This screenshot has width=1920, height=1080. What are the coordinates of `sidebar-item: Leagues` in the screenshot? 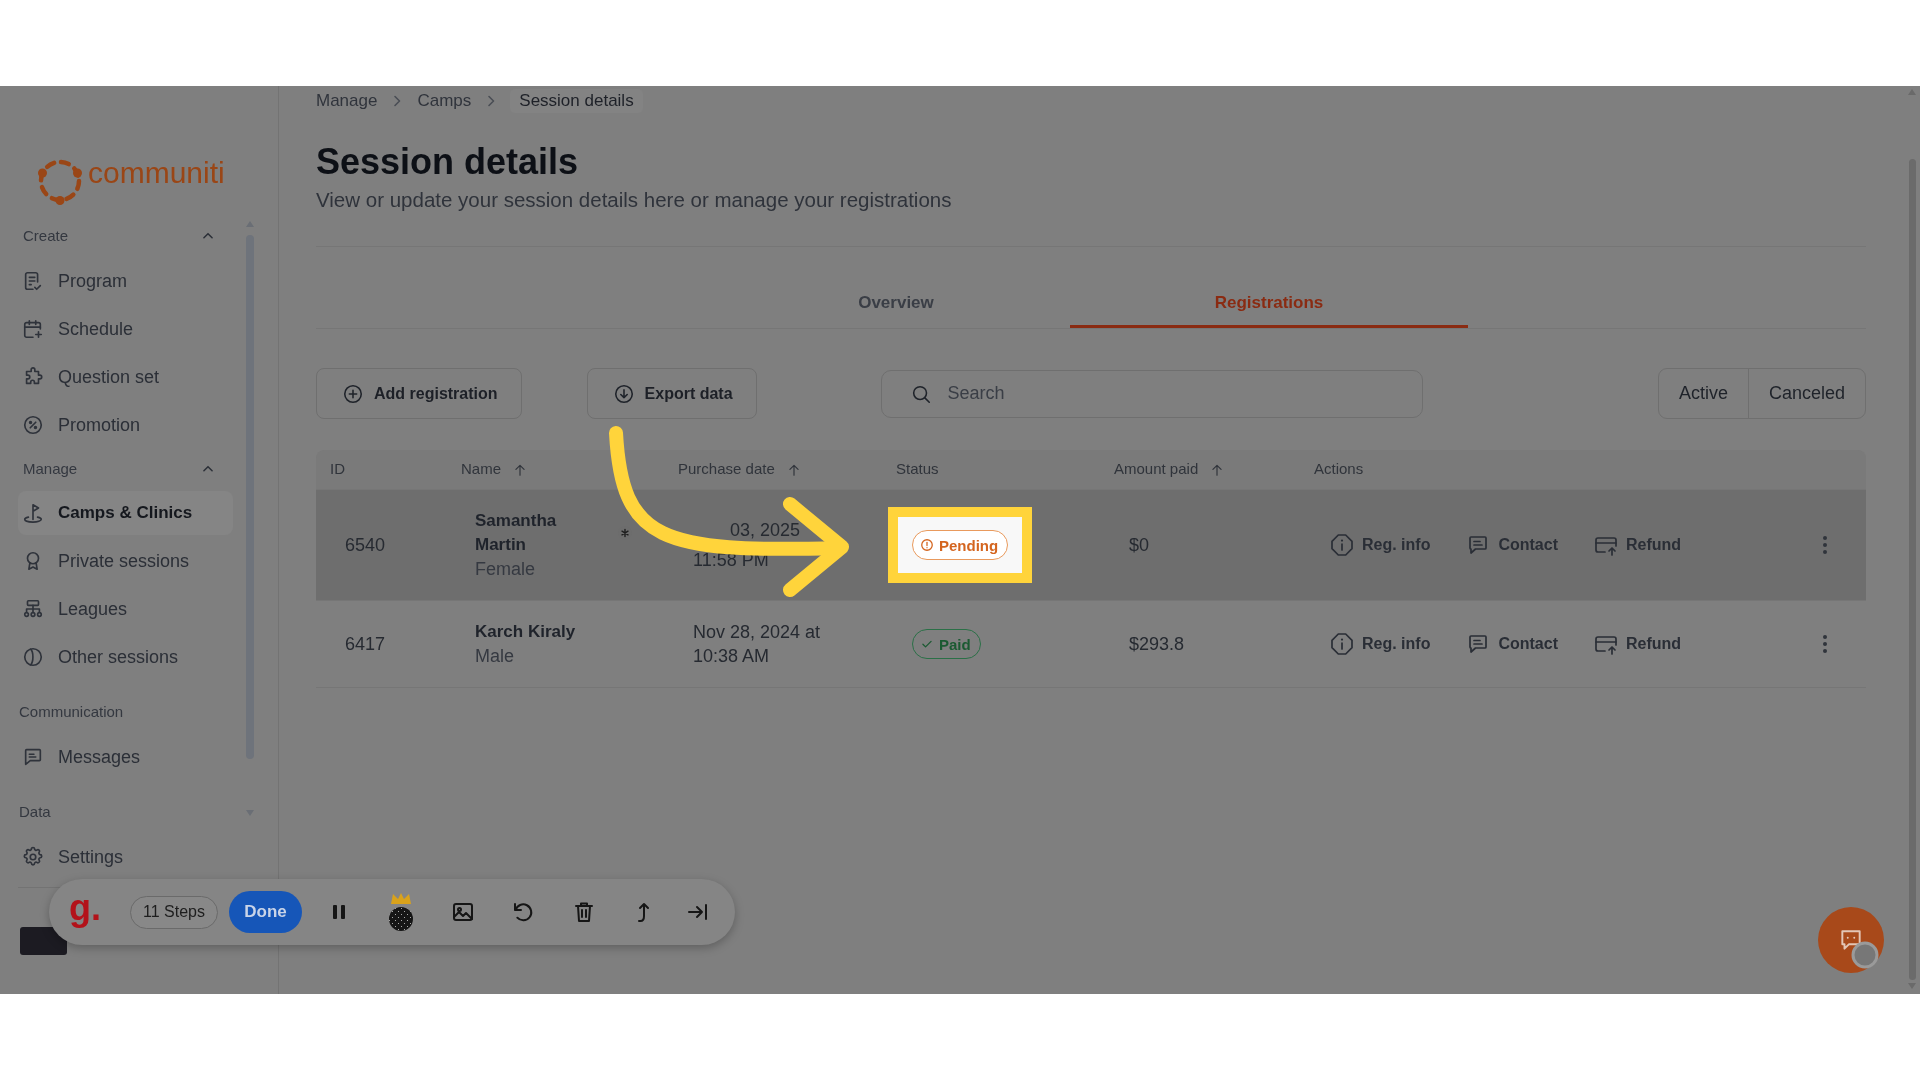 It's located at (125, 609).